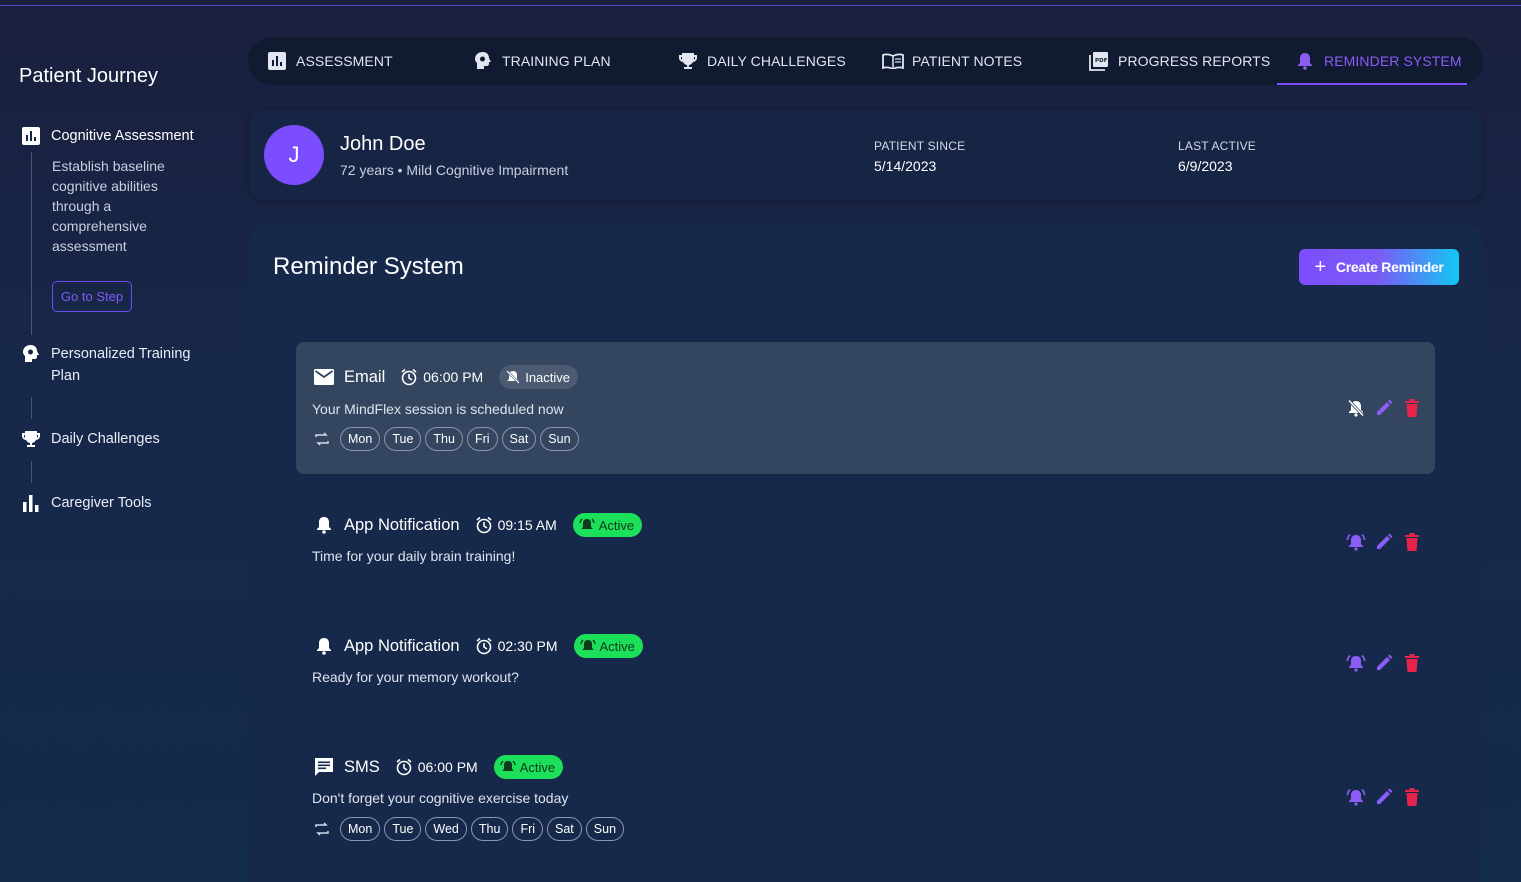 Image resolution: width=1521 pixels, height=882 pixels. What do you see at coordinates (344, 61) in the screenshot?
I see `tab-label: ASSESSMENT` at bounding box center [344, 61].